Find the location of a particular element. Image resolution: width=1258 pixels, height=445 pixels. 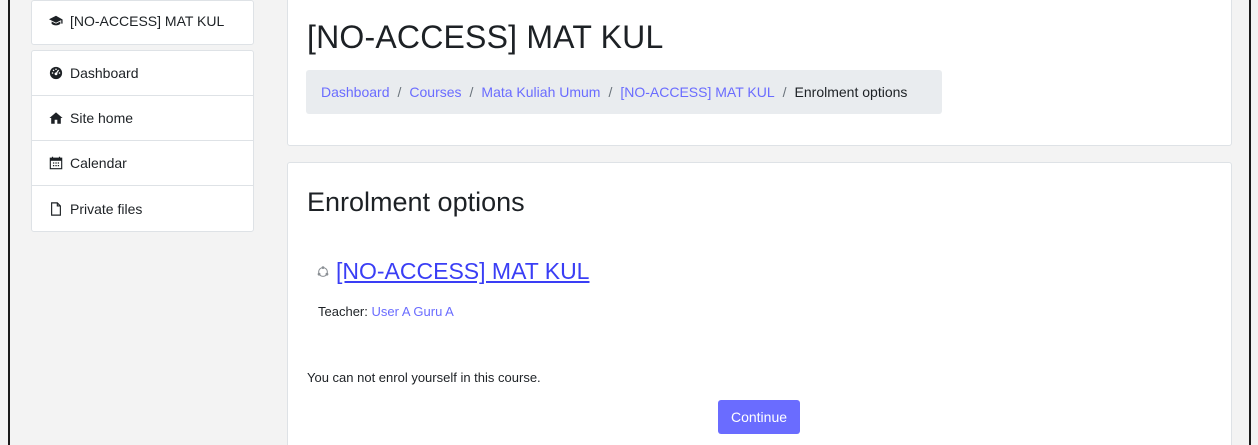

course-heading: [NO-ACCESS] MAT KUL is located at coordinates (452, 271).